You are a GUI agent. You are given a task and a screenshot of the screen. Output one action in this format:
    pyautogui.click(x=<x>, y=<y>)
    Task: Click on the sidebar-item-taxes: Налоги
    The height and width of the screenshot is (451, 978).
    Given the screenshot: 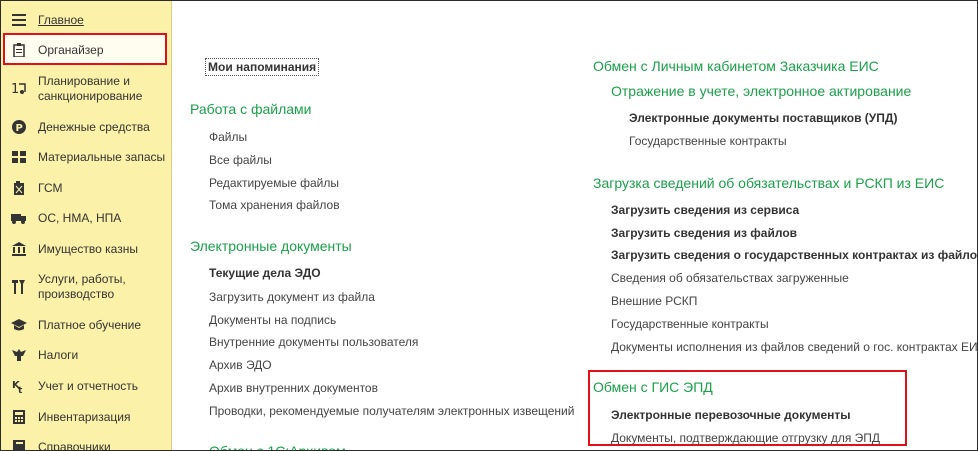 What is the action you would take?
    pyautogui.click(x=86, y=355)
    